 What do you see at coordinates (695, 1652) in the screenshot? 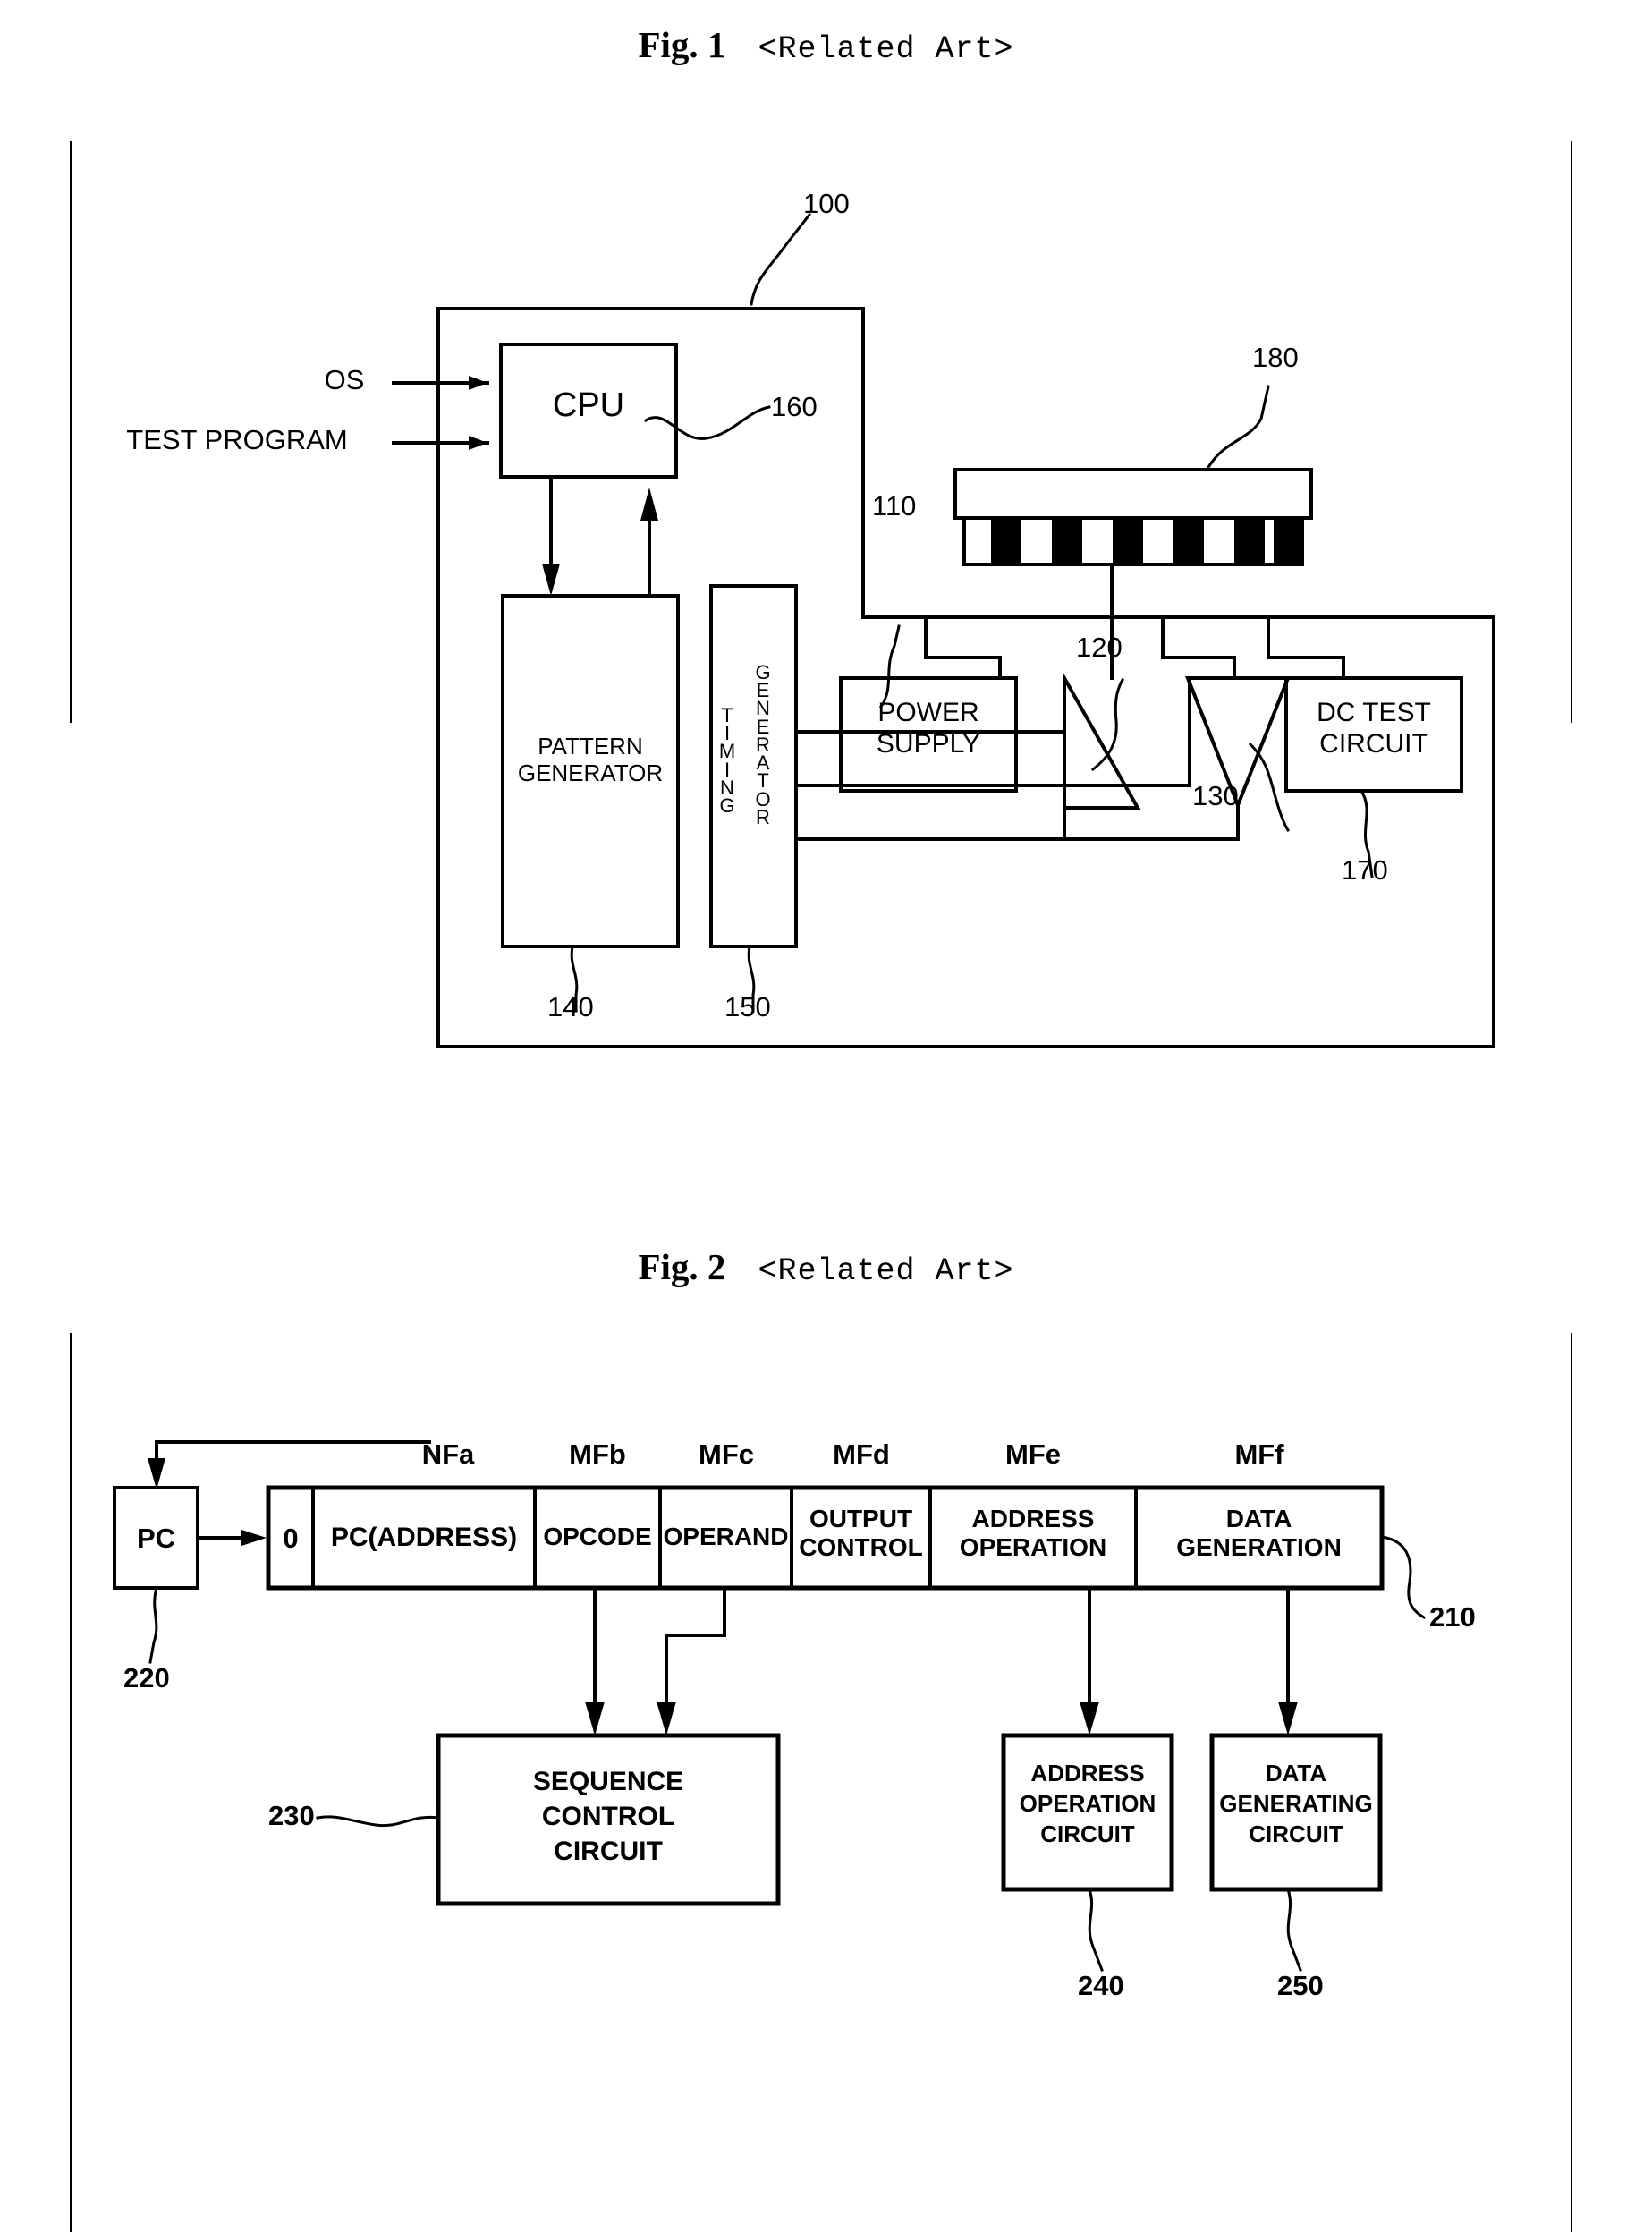
I see `operand-route` at bounding box center [695, 1652].